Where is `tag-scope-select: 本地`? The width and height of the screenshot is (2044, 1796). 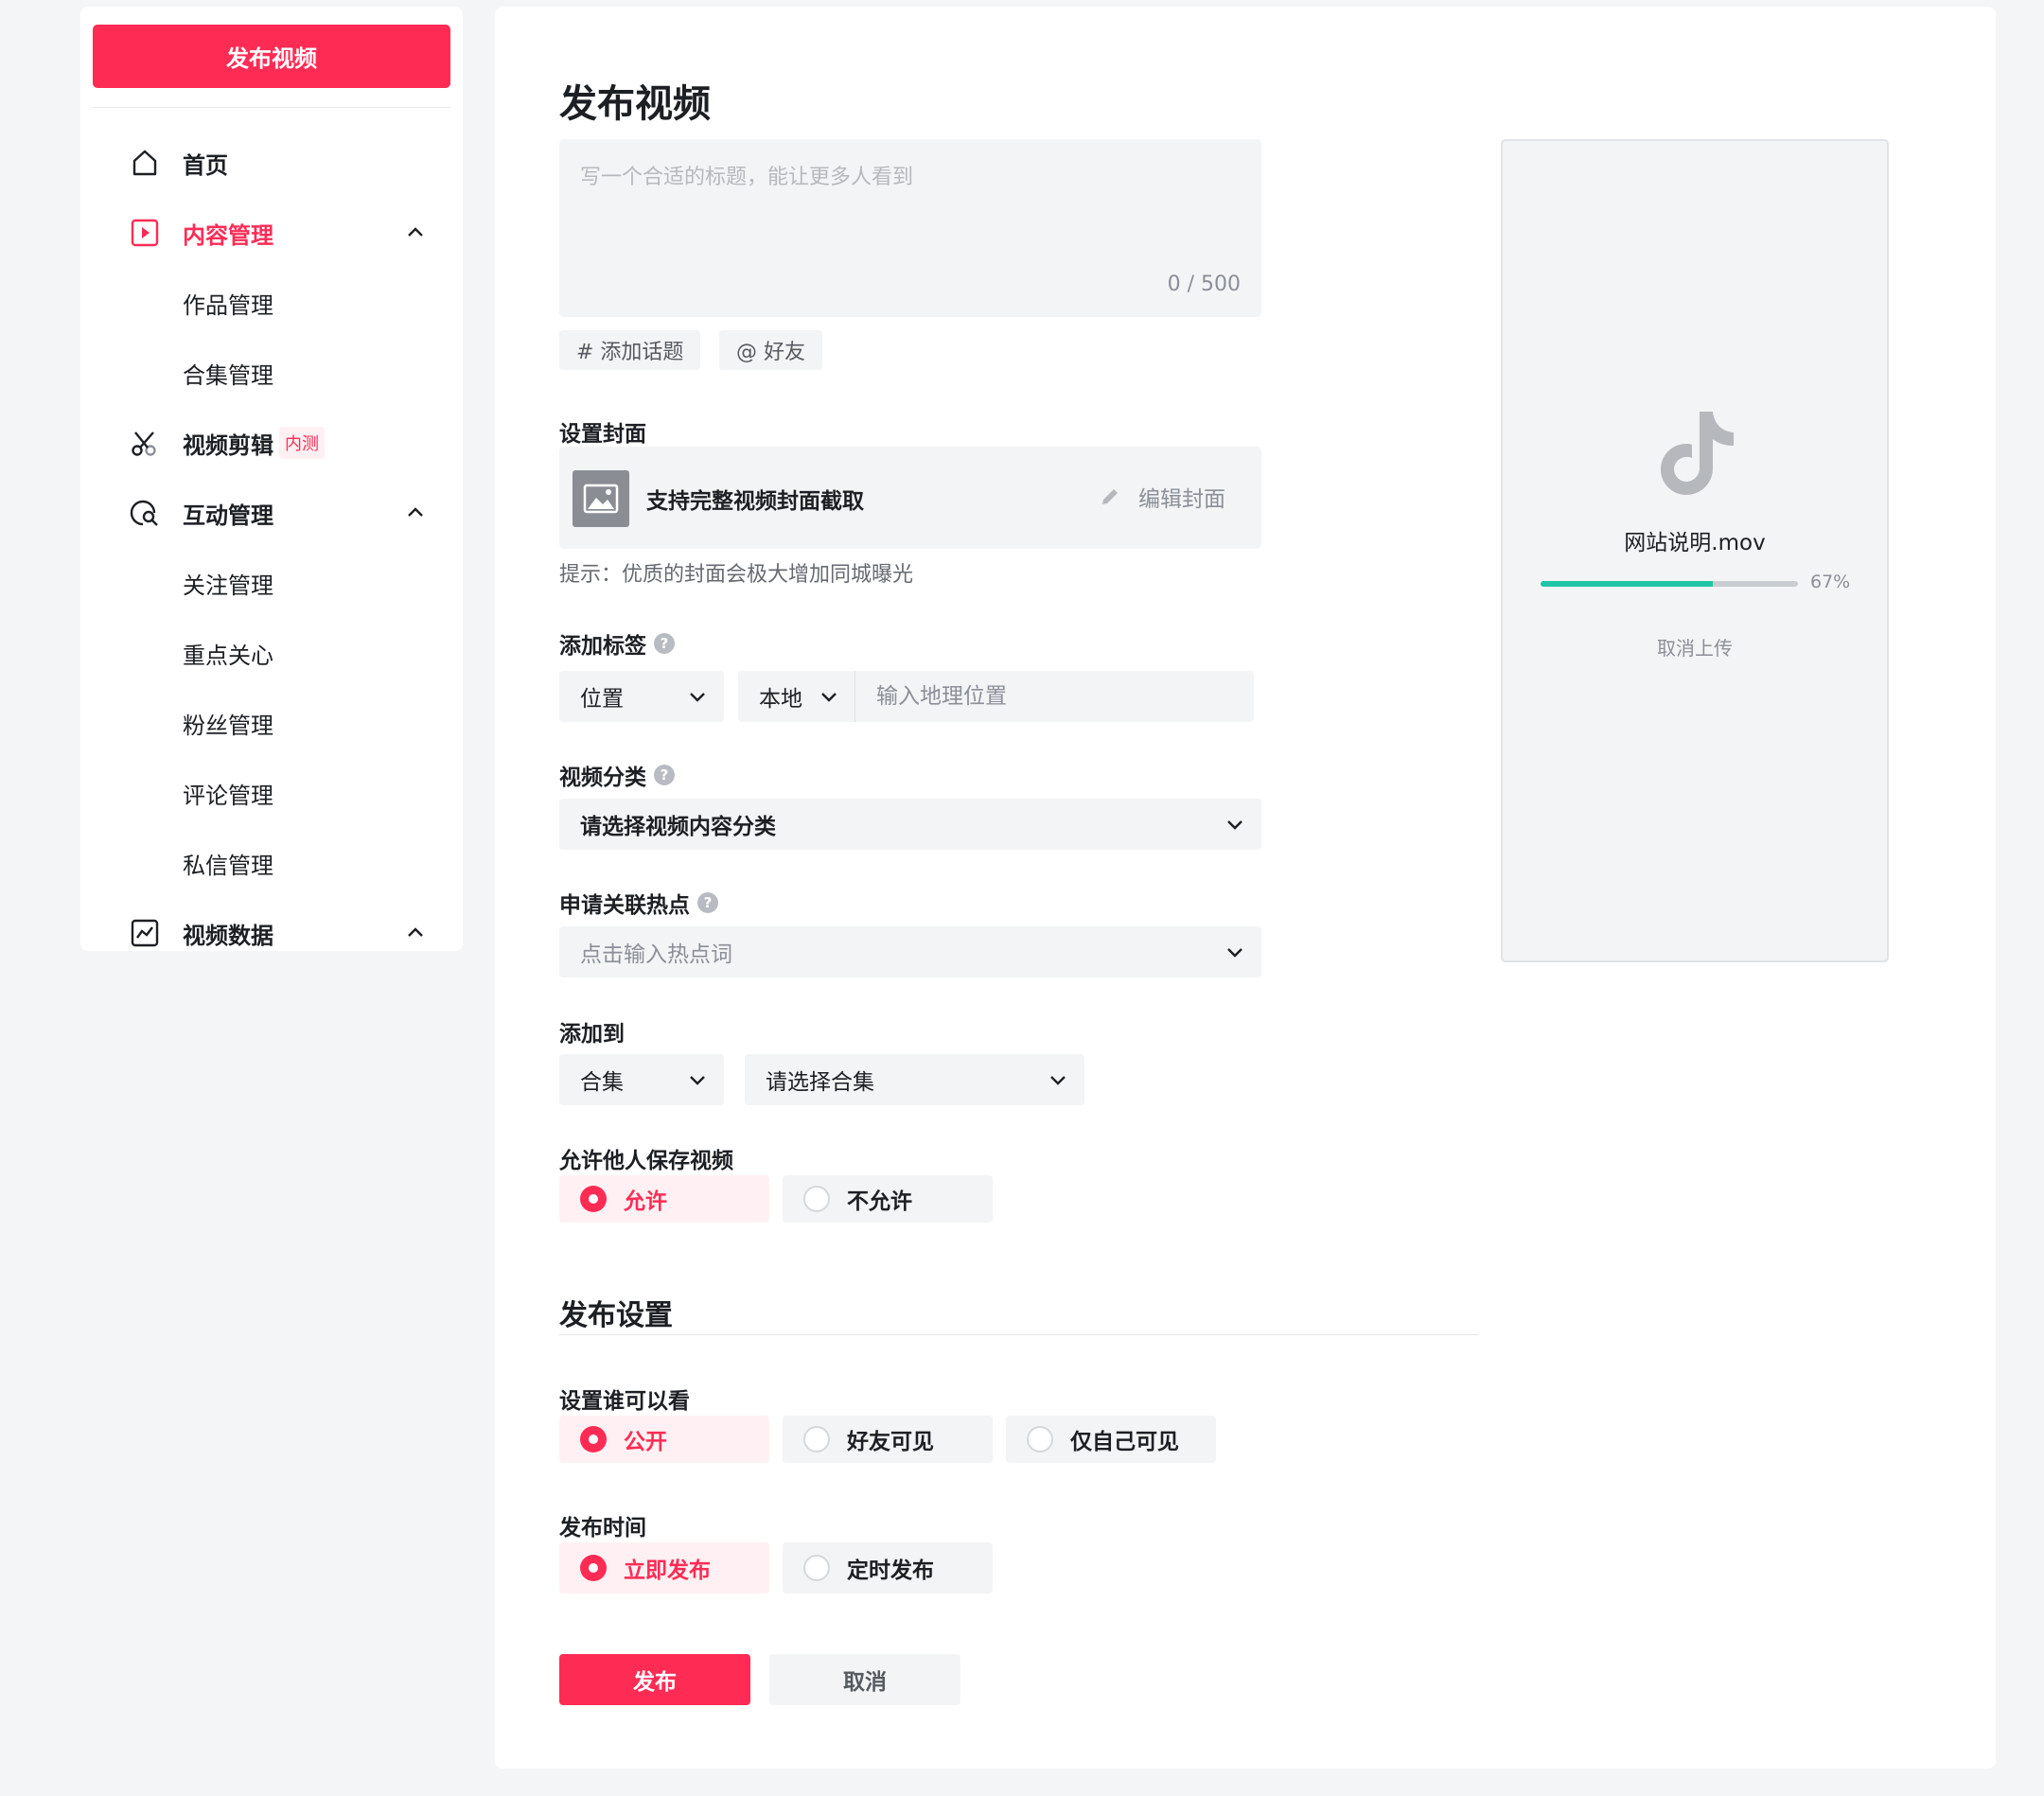 tag-scope-select: 本地 is located at coordinates (796, 696).